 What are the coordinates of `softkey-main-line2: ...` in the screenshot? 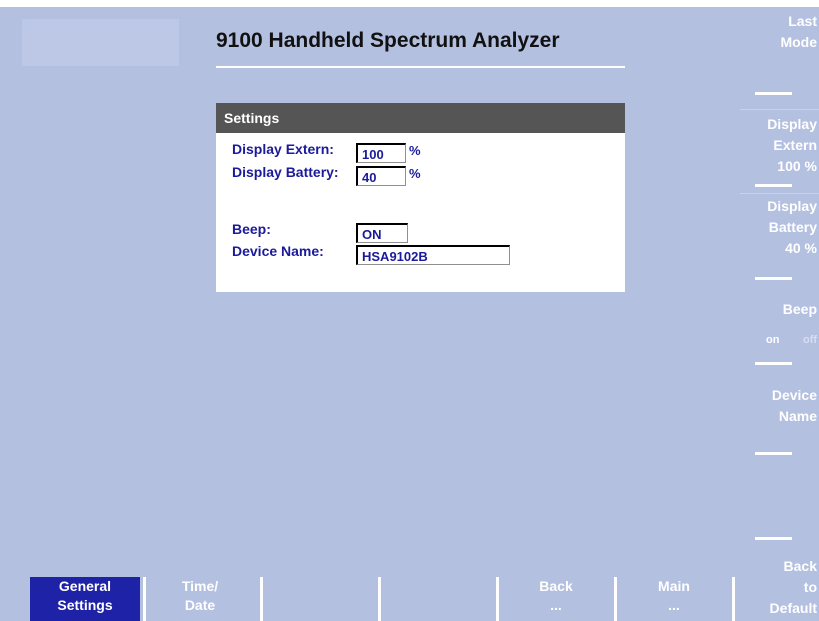 It's located at (674, 605).